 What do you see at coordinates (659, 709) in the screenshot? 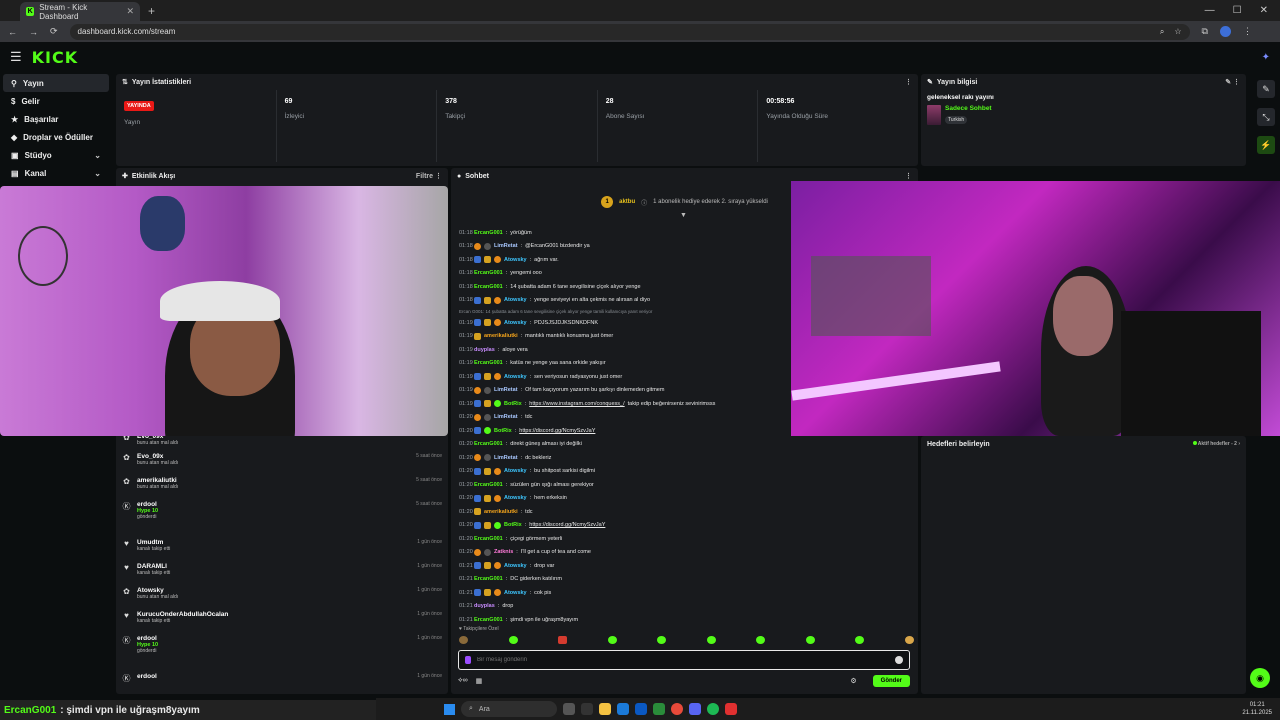
I see `whatsapp-icon` at bounding box center [659, 709].